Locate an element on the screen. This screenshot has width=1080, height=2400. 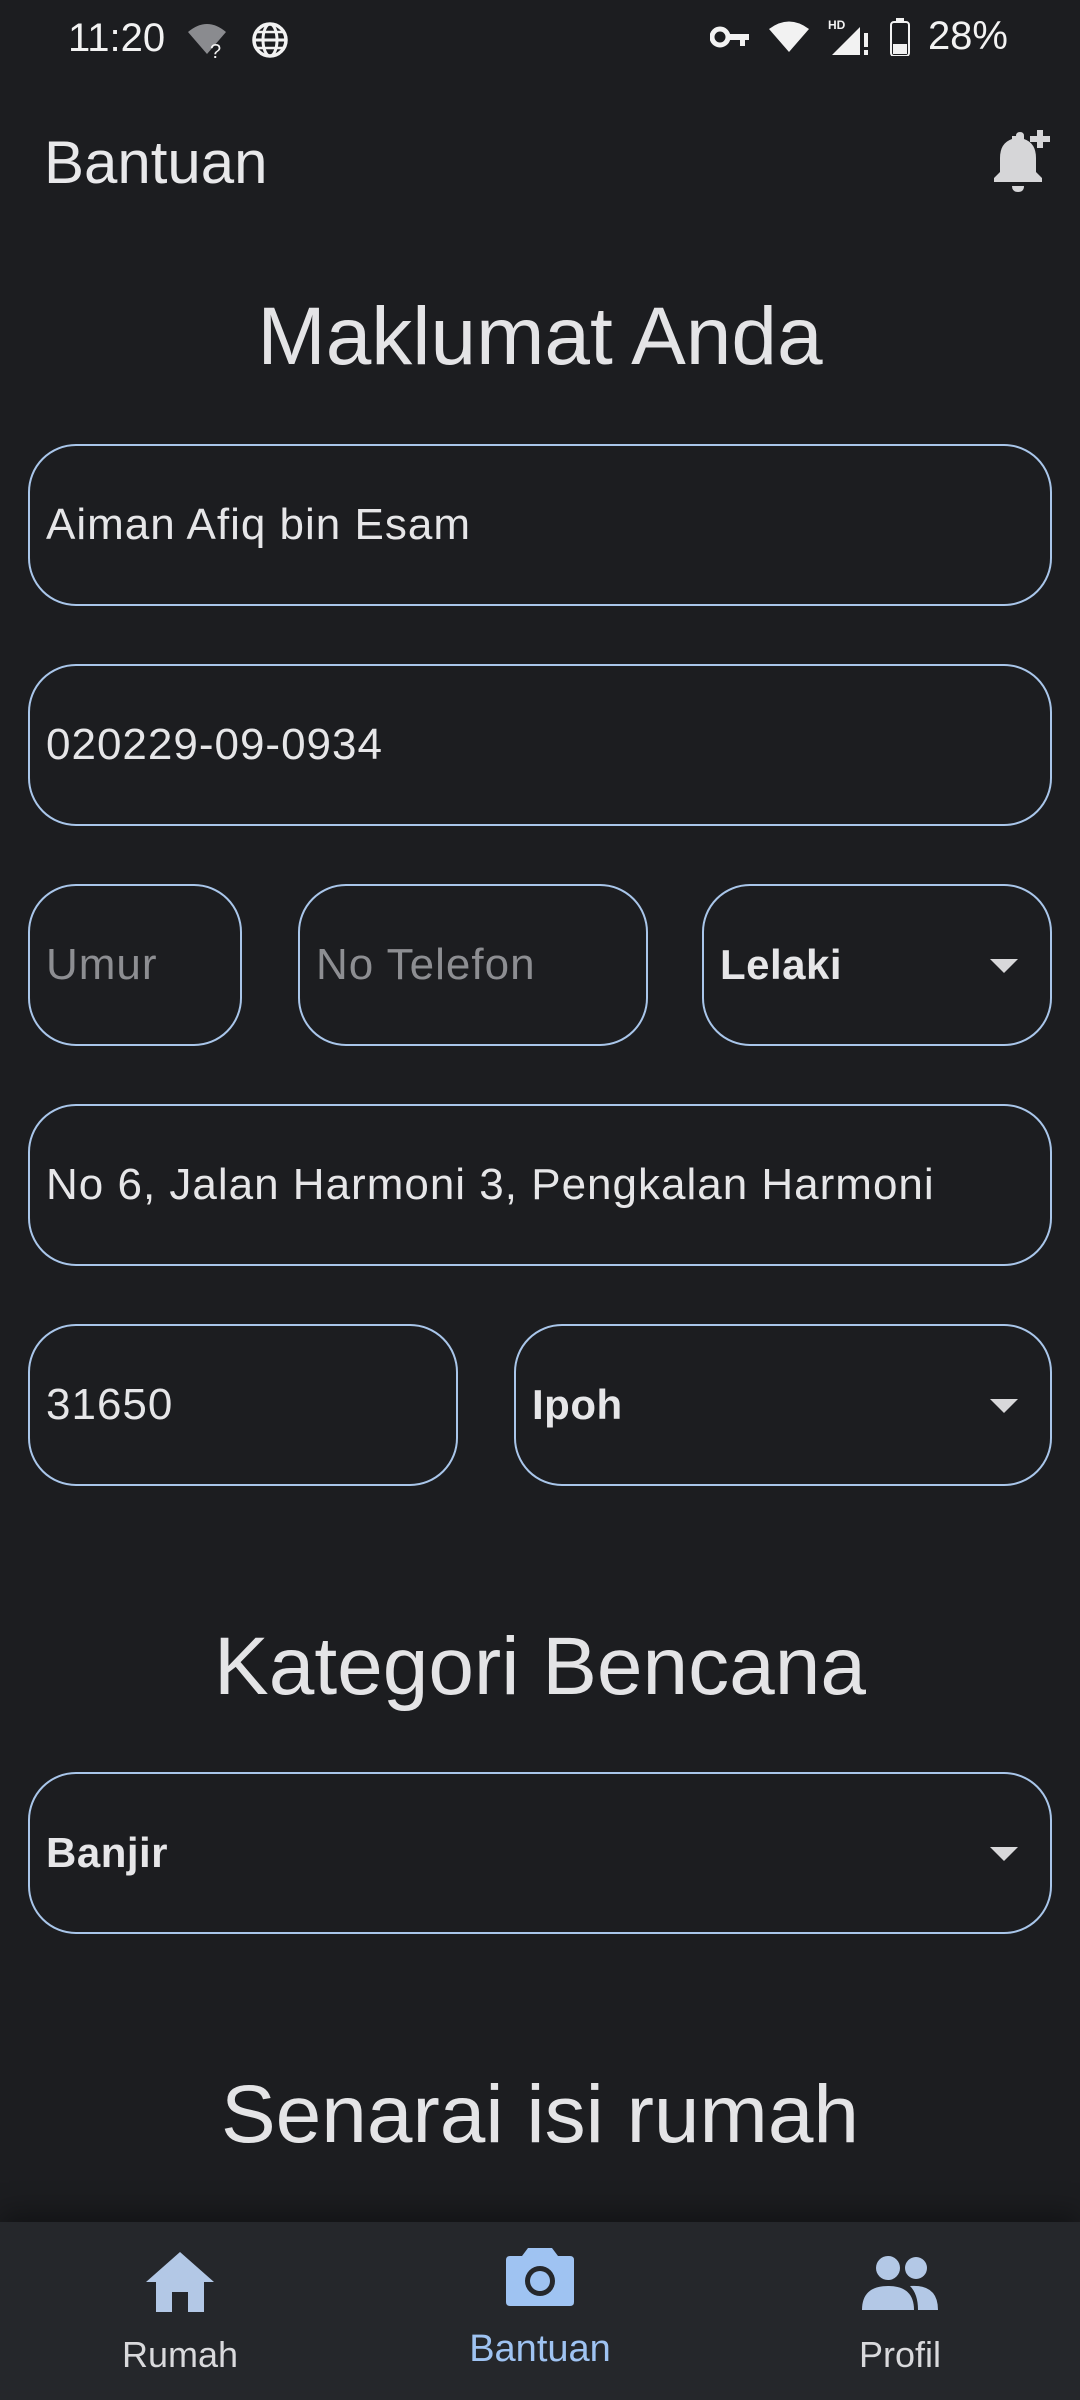
name-field-value: Aiman Afiq bin Esam is located at coordinates (258, 524).